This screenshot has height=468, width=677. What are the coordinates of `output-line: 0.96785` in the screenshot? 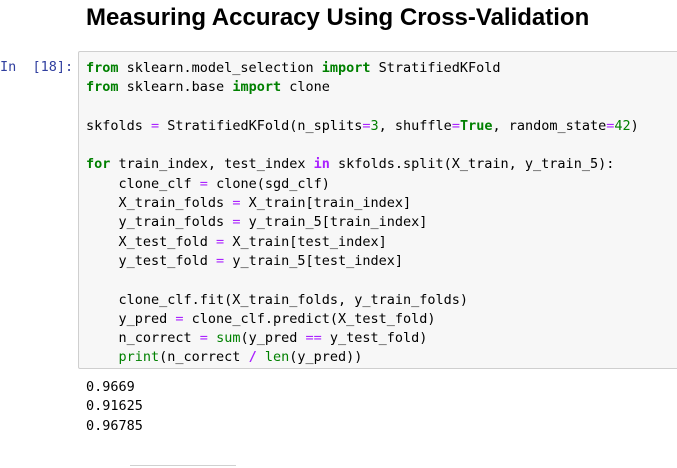 It's located at (114, 425).